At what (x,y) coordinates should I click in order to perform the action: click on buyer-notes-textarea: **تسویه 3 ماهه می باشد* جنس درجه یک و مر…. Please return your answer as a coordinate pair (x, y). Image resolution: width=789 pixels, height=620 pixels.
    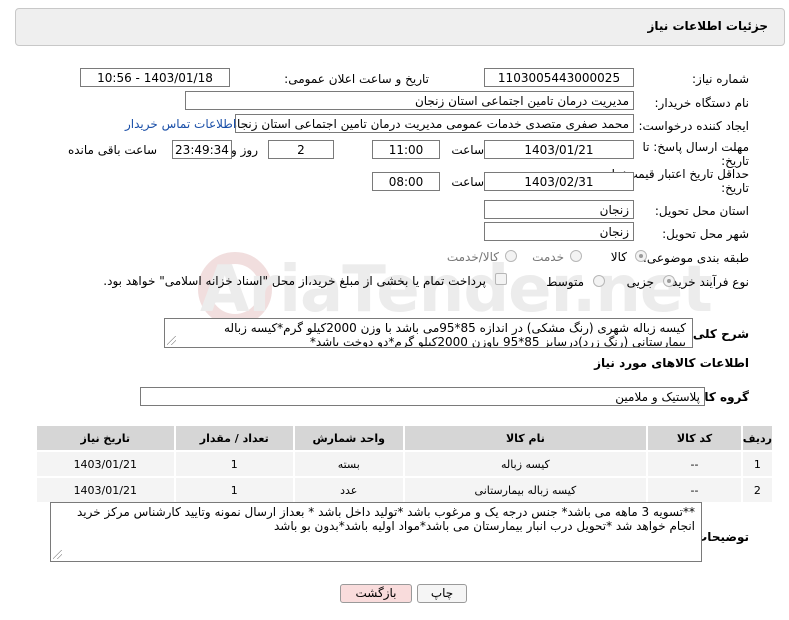
    Looking at the image, I should click on (376, 532).